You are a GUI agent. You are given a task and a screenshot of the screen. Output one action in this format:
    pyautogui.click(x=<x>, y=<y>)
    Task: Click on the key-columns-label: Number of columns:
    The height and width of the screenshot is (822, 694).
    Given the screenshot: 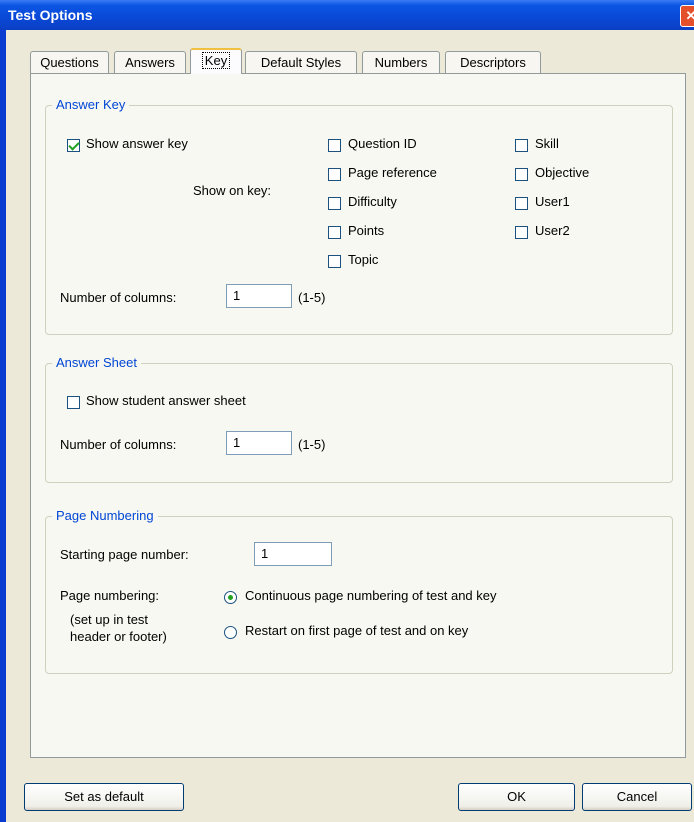 What is the action you would take?
    pyautogui.click(x=118, y=297)
    